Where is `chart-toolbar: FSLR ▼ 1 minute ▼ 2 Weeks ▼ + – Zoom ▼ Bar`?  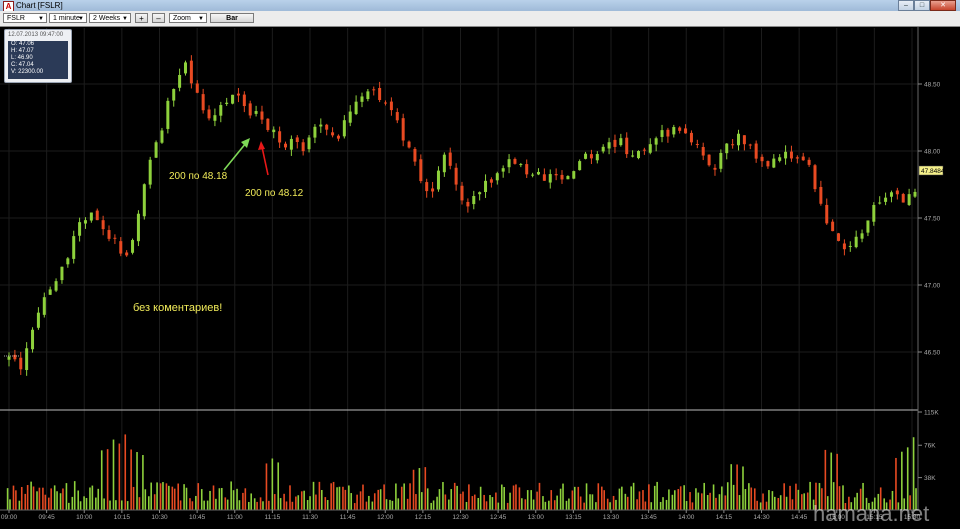
chart-toolbar: FSLR ▼ 1 minute ▼ 2 Weeks ▼ + – Zoom ▼ Bar is located at coordinates (480, 19).